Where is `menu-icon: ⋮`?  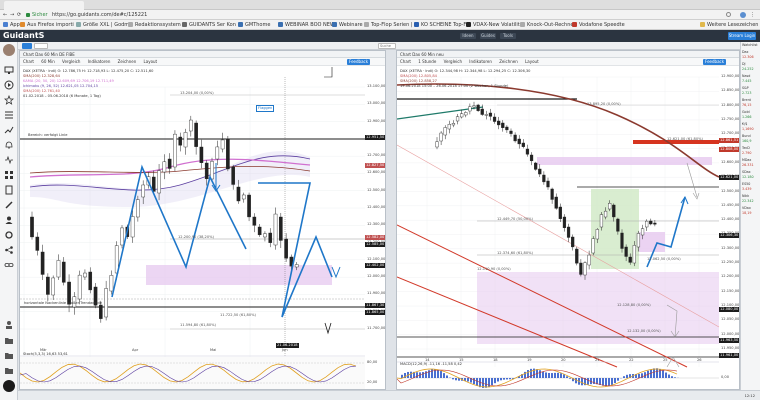 menu-icon: ⋮ is located at coordinates (752, 15).